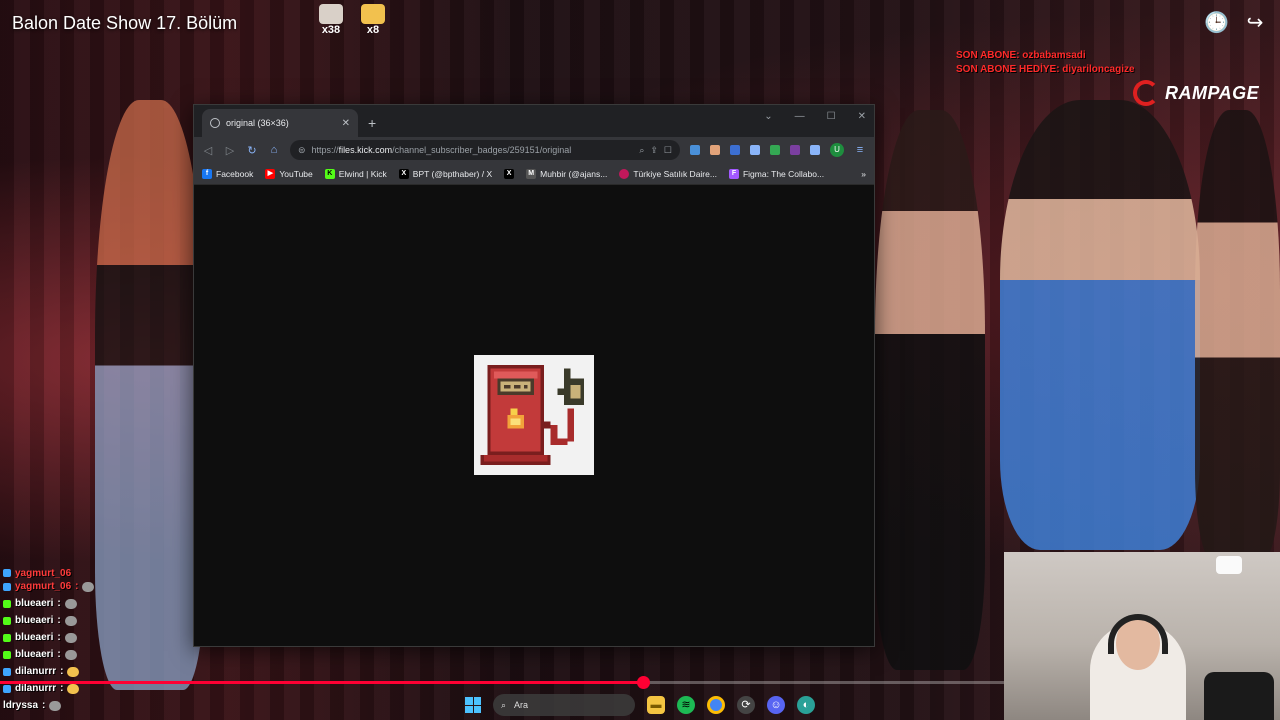 The image size is (1280, 720). Describe the element at coordinates (230, 150) in the screenshot. I see `forward-icon: ▷` at that location.